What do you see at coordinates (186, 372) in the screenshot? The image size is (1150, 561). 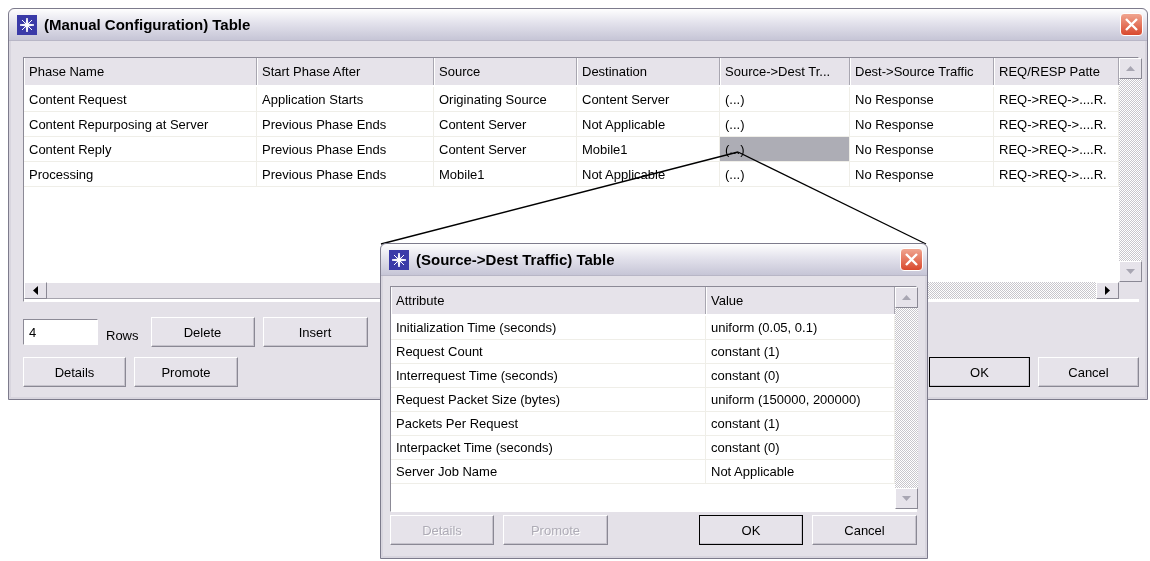 I see `promote-button: Promote` at bounding box center [186, 372].